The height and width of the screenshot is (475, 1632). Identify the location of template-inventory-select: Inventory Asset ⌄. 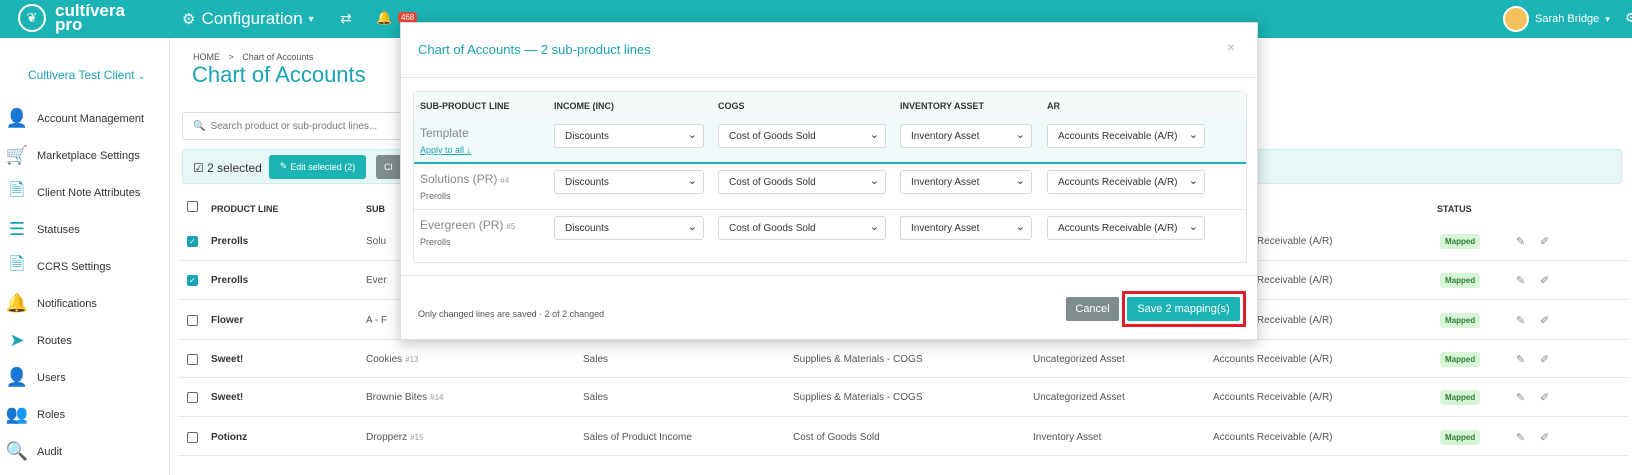
(966, 136).